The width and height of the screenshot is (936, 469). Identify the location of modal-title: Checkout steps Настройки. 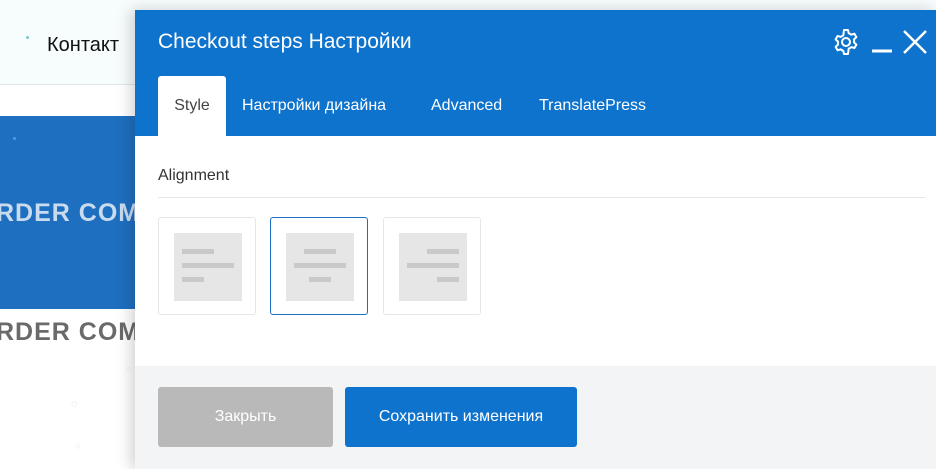
(285, 41).